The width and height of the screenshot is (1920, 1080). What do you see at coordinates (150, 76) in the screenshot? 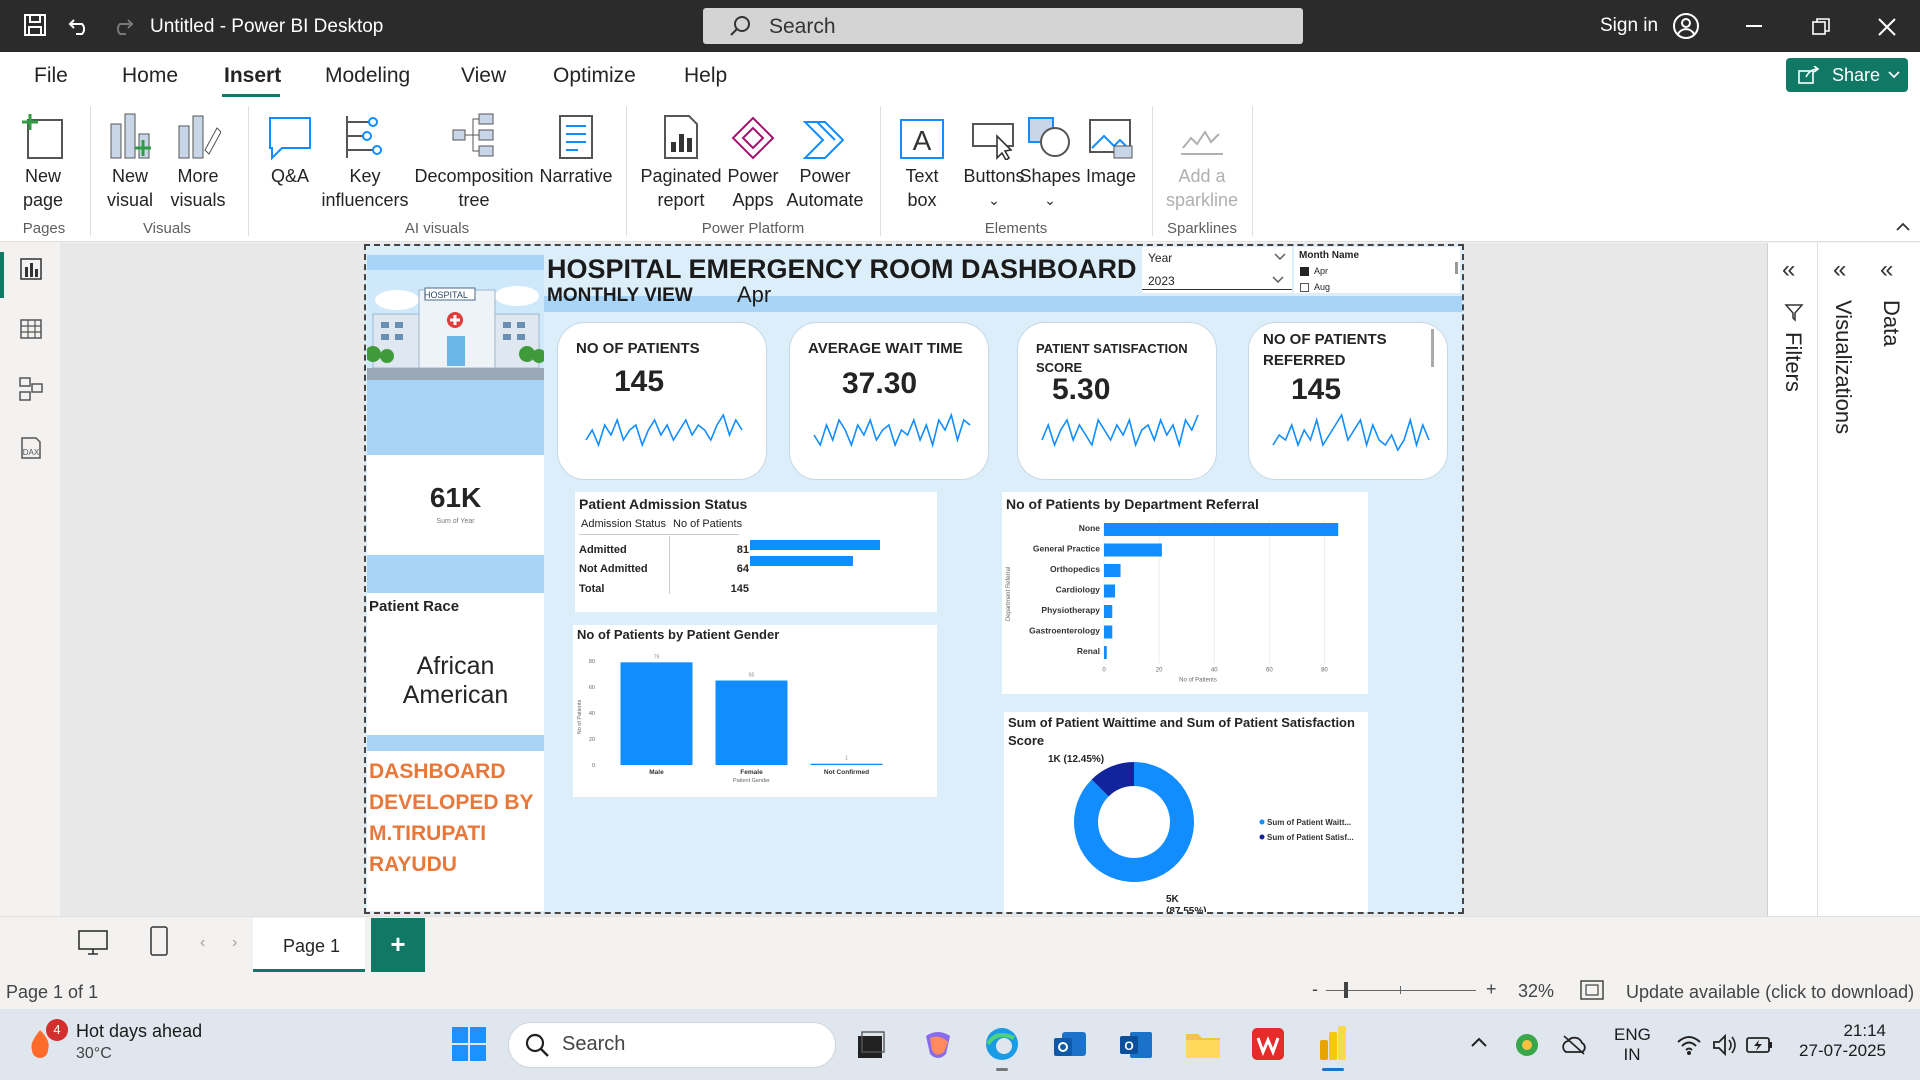
I see `menu-home: Home` at bounding box center [150, 76].